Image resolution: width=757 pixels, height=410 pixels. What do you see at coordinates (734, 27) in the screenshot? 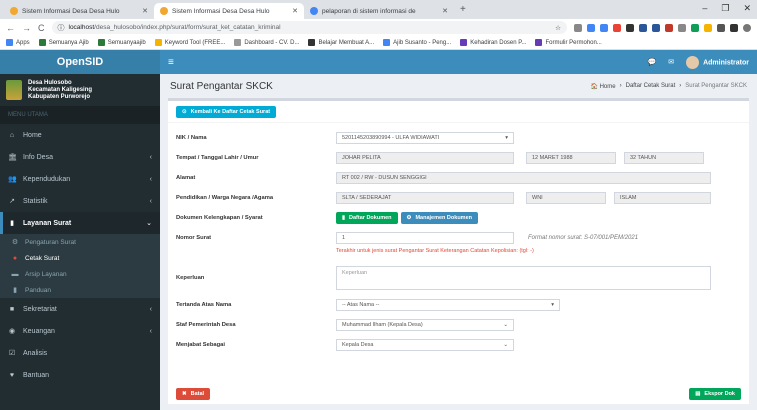
I see `puzzle-icon` at bounding box center [734, 27].